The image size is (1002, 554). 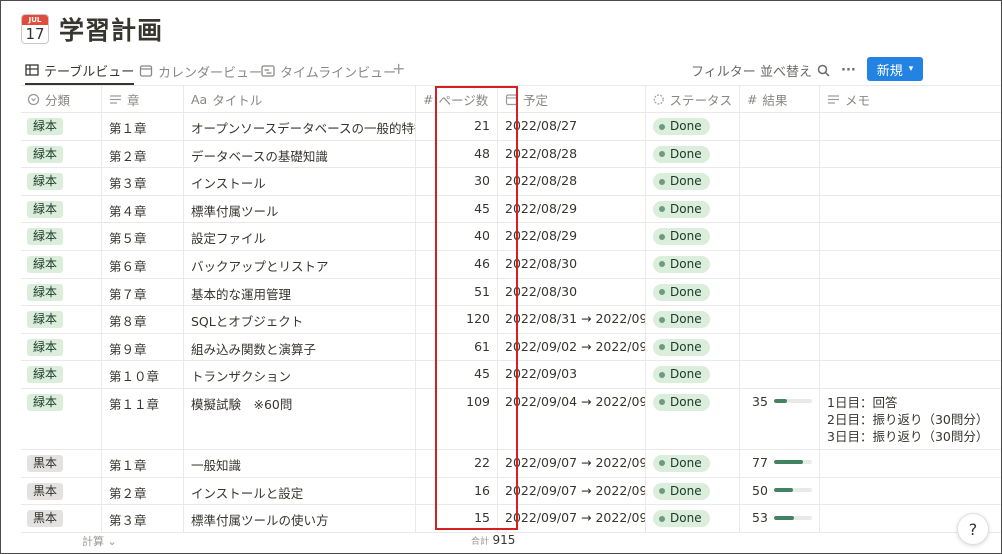 What do you see at coordinates (511, 154) in the screenshot?
I see `table-row: 緑本 第２章 データベースの基礎知識 48 2022/08/28 Done` at bounding box center [511, 154].